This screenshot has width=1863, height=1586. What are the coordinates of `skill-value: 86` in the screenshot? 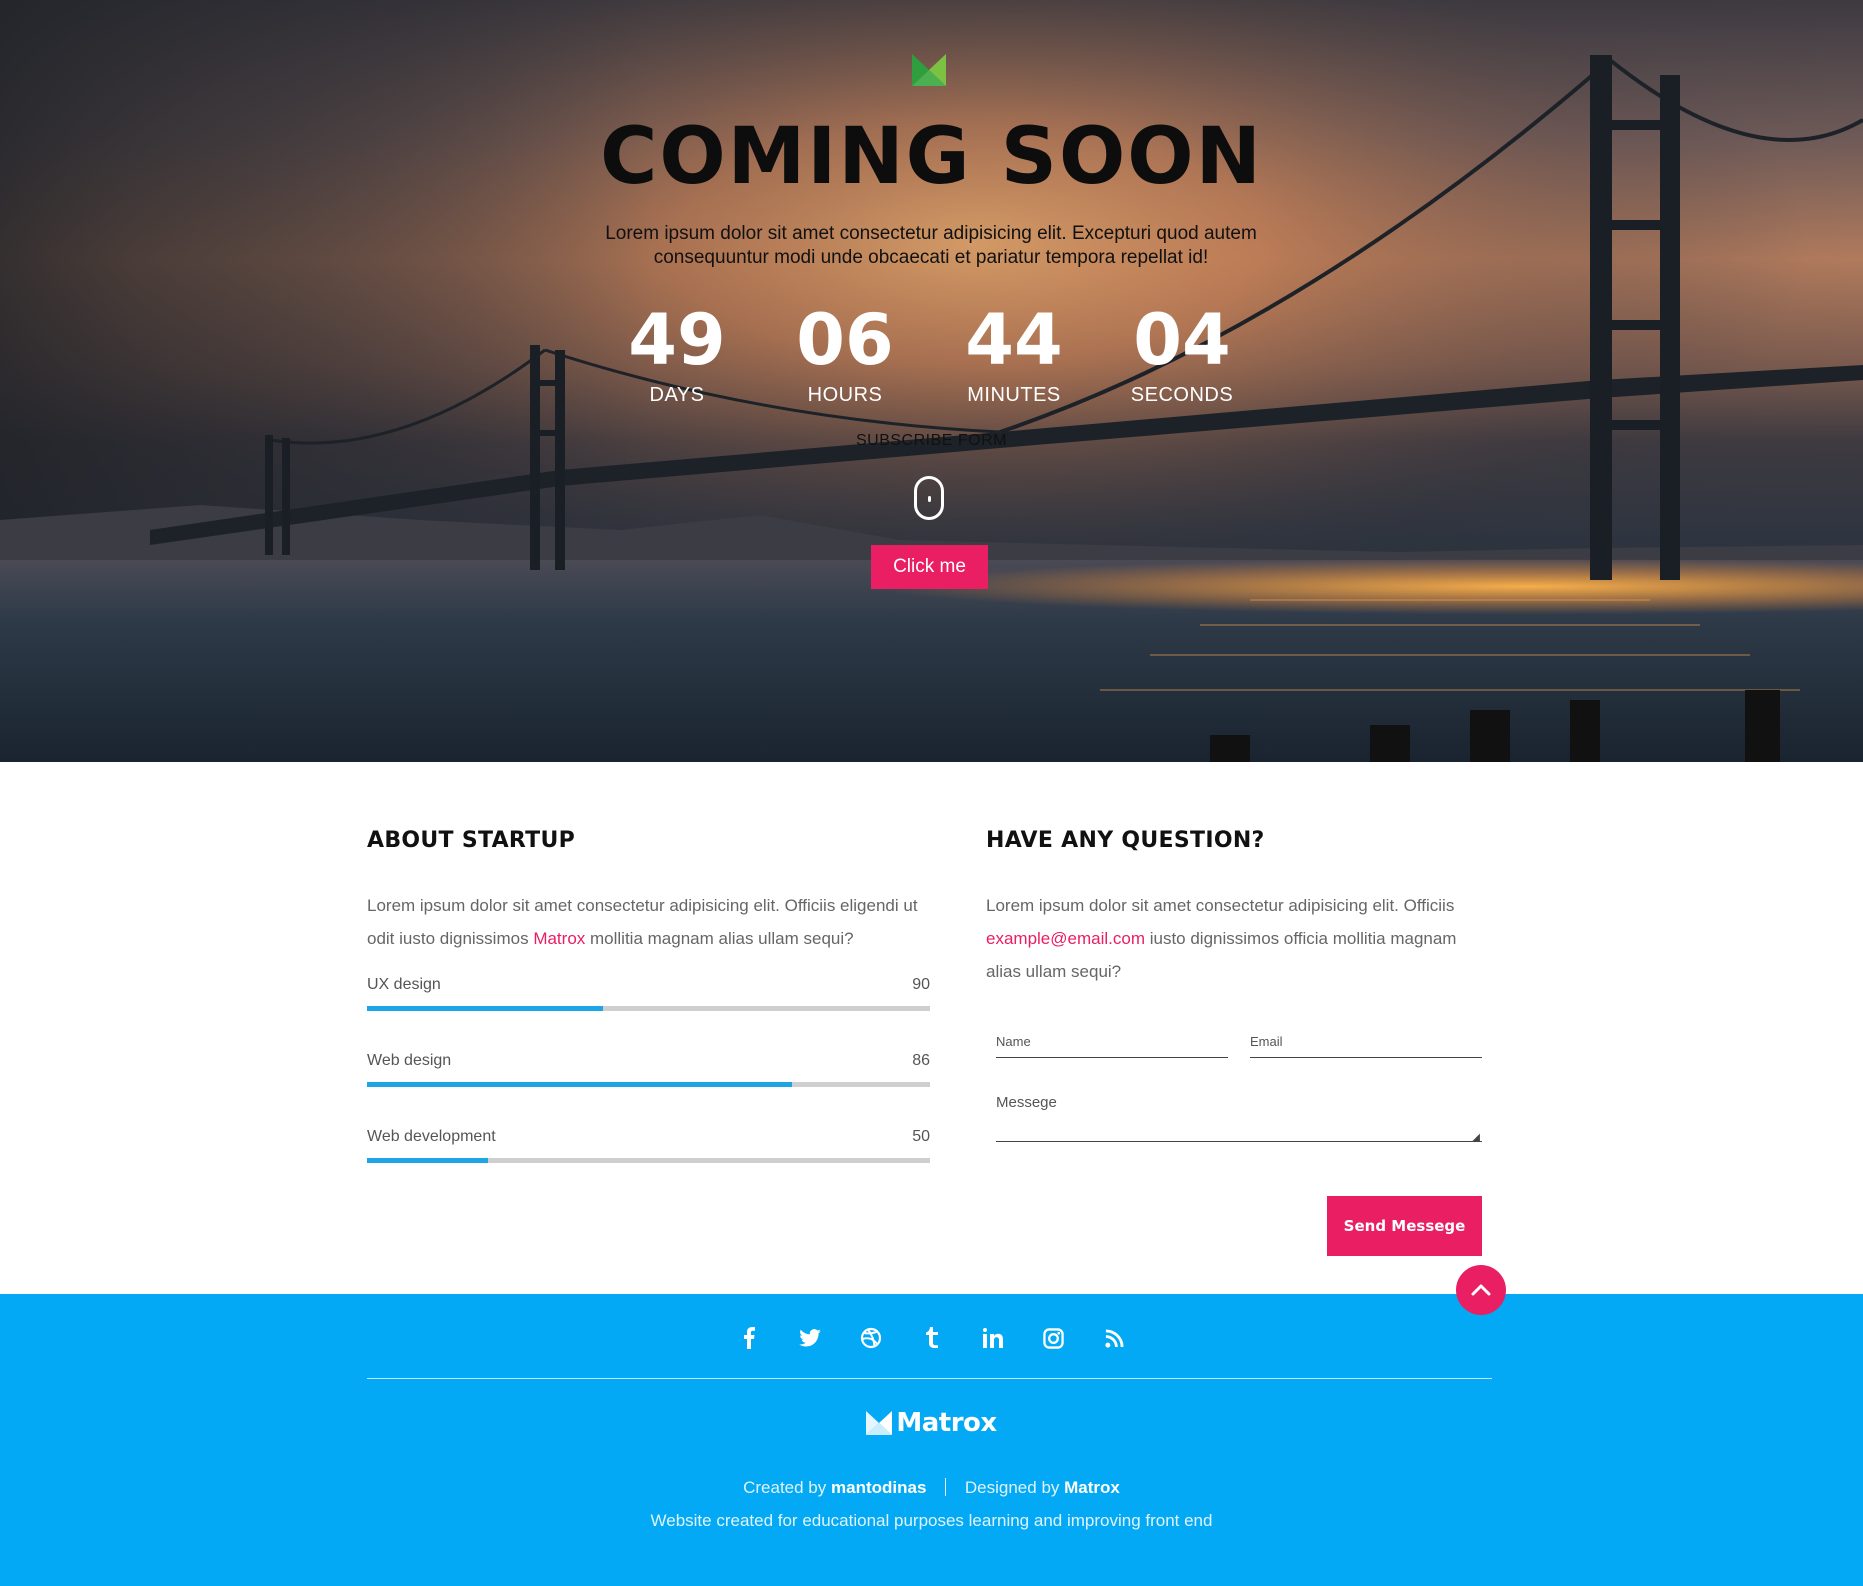 It's located at (921, 1060).